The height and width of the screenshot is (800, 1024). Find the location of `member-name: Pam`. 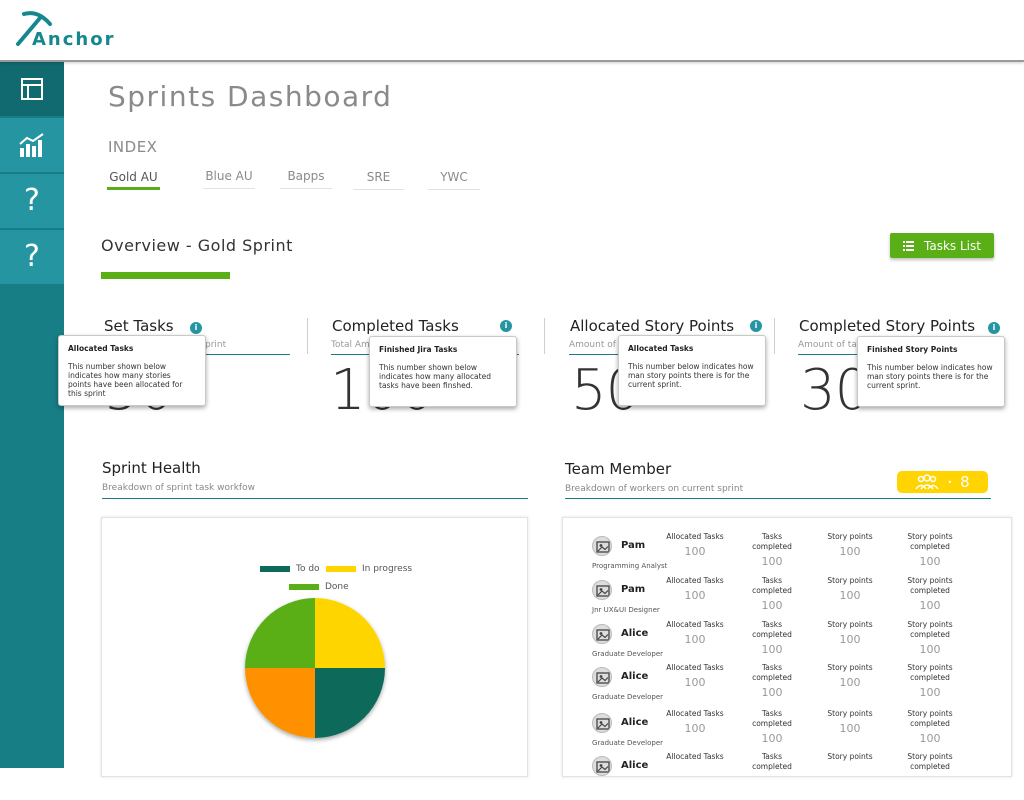

member-name: Pam is located at coordinates (633, 545).